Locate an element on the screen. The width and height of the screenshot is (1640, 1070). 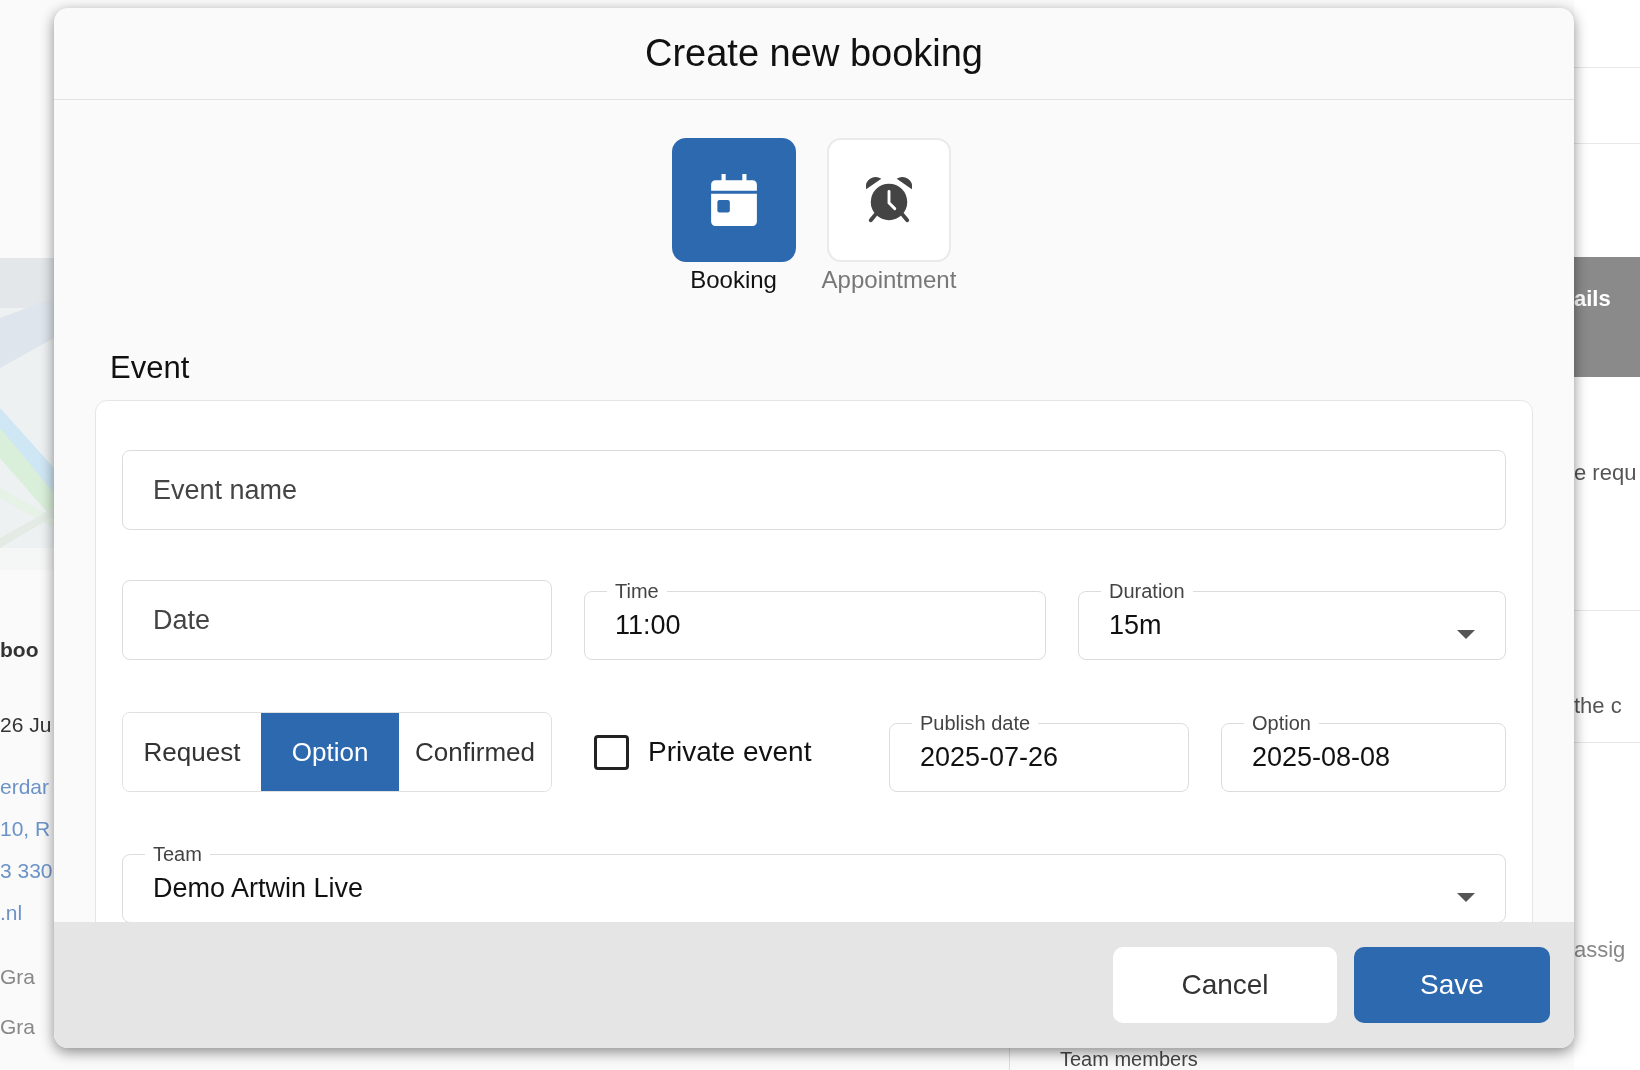
page-text: e requ is located at coordinates (1605, 473).